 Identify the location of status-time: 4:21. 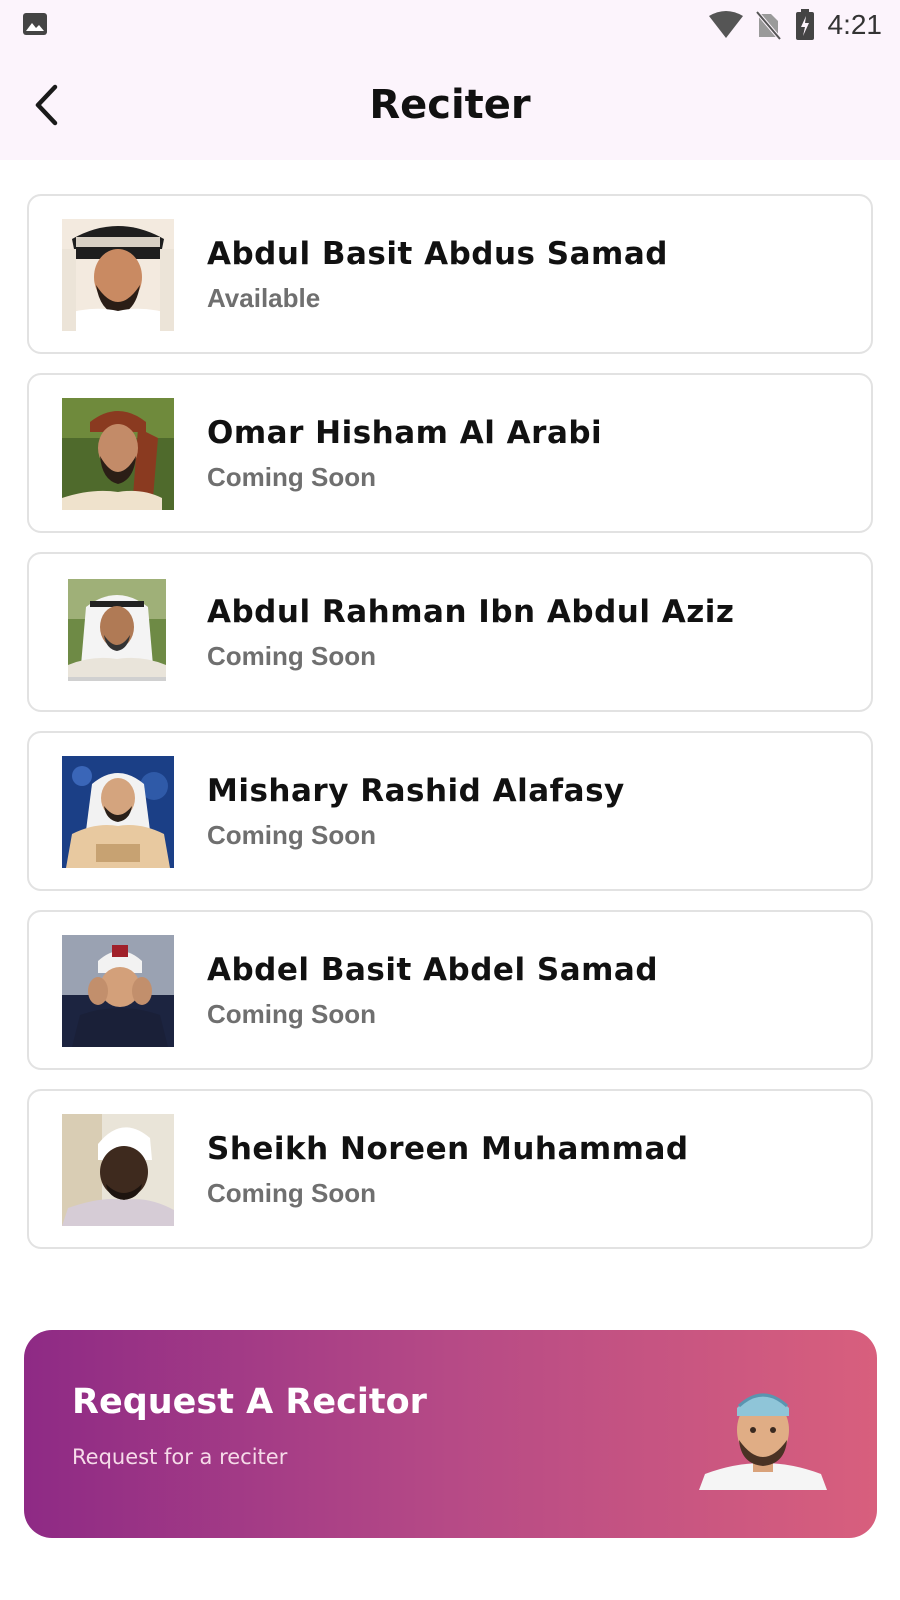
(855, 24).